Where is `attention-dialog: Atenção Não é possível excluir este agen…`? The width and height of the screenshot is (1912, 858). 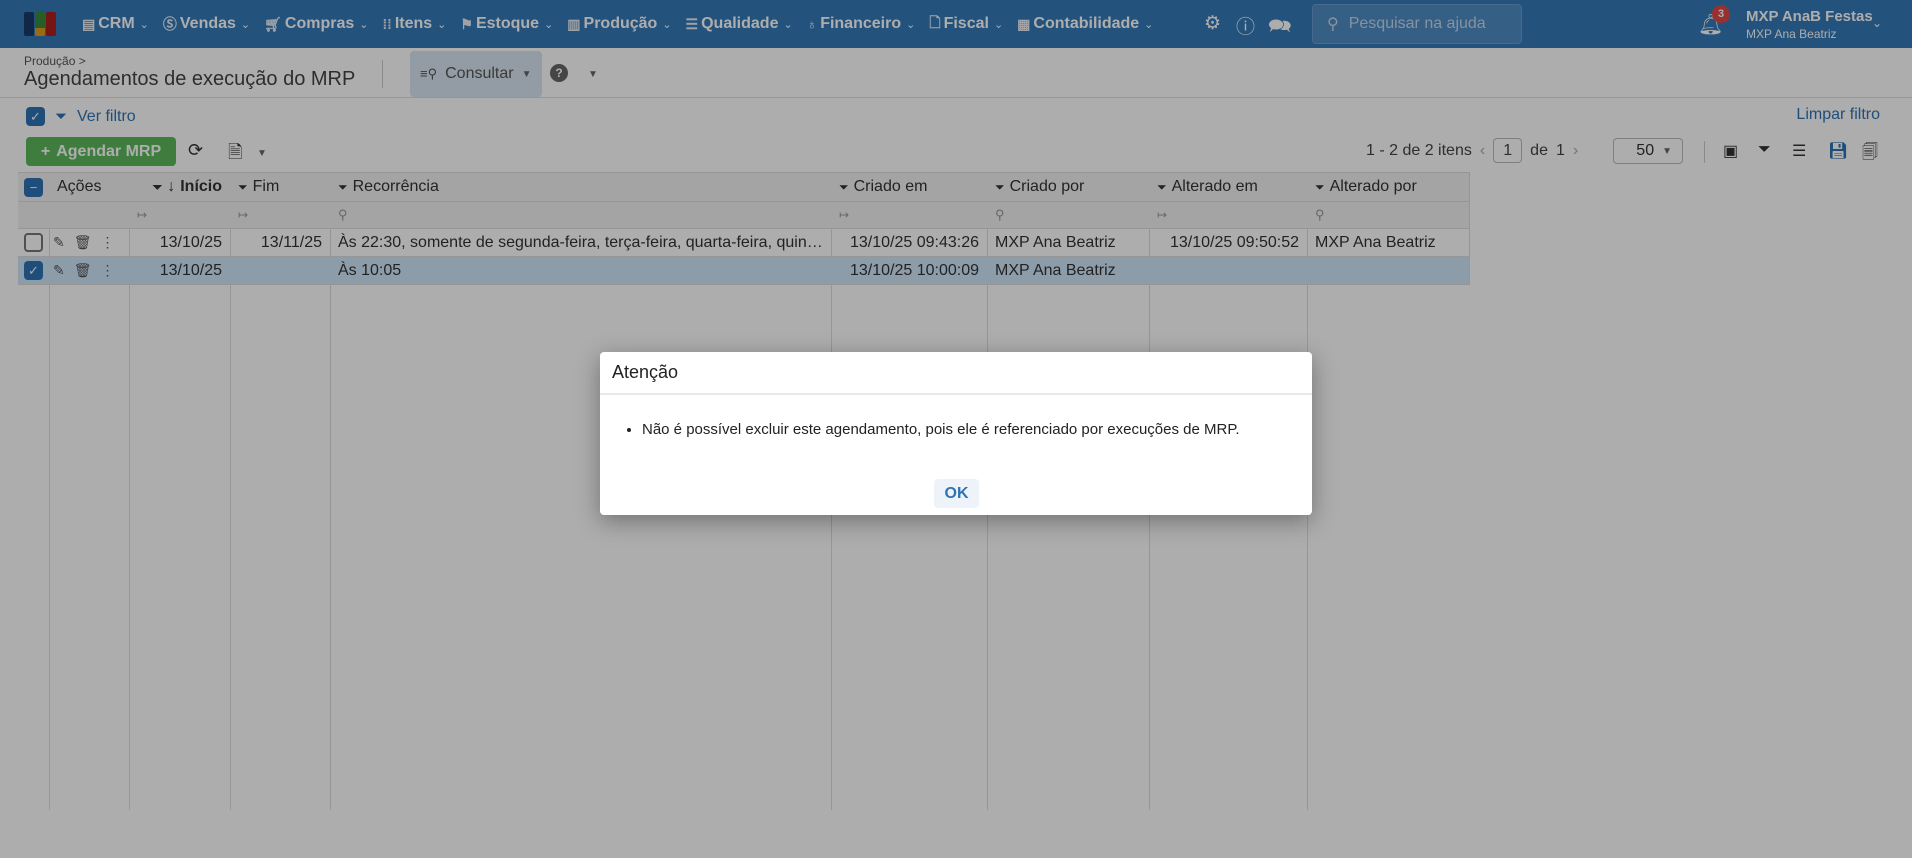
attention-dialog: Atenção Não é possível excluir este agen… is located at coordinates (956, 433).